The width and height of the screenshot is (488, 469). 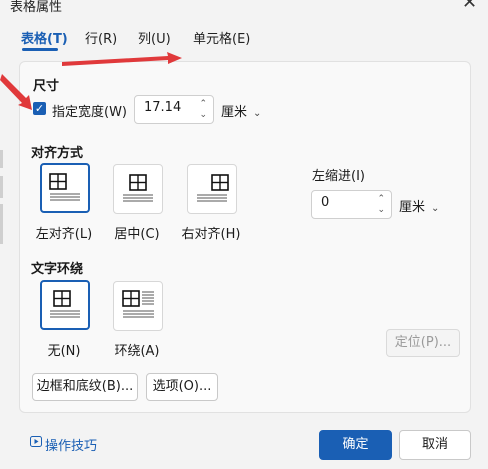 What do you see at coordinates (325, 202) in the screenshot?
I see `left-indent-value: 0` at bounding box center [325, 202].